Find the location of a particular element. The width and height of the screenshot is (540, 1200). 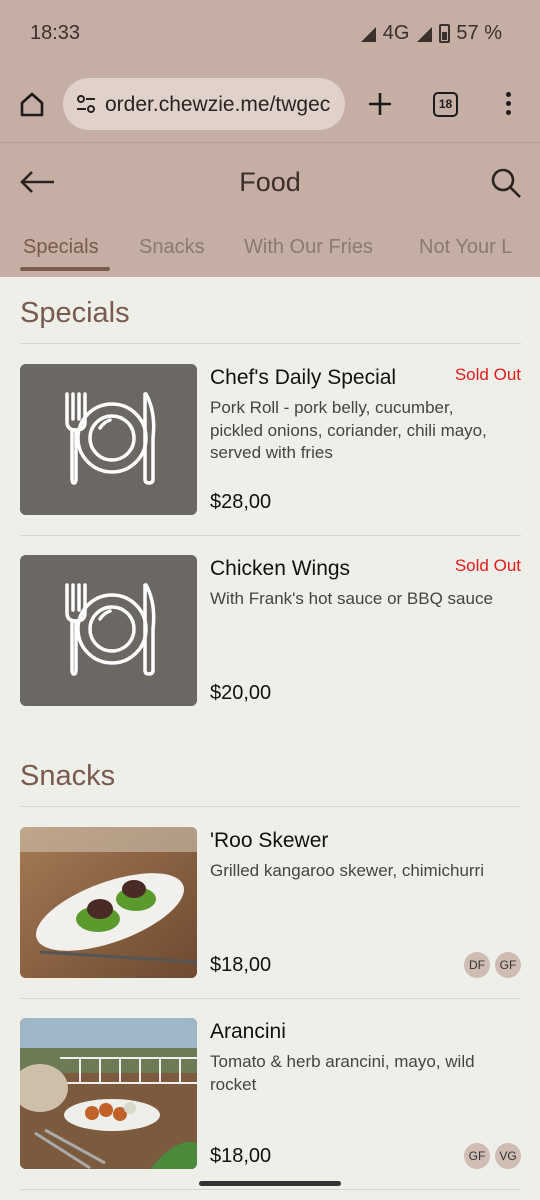

tab-not-your: Not Your L is located at coordinates (465, 247).